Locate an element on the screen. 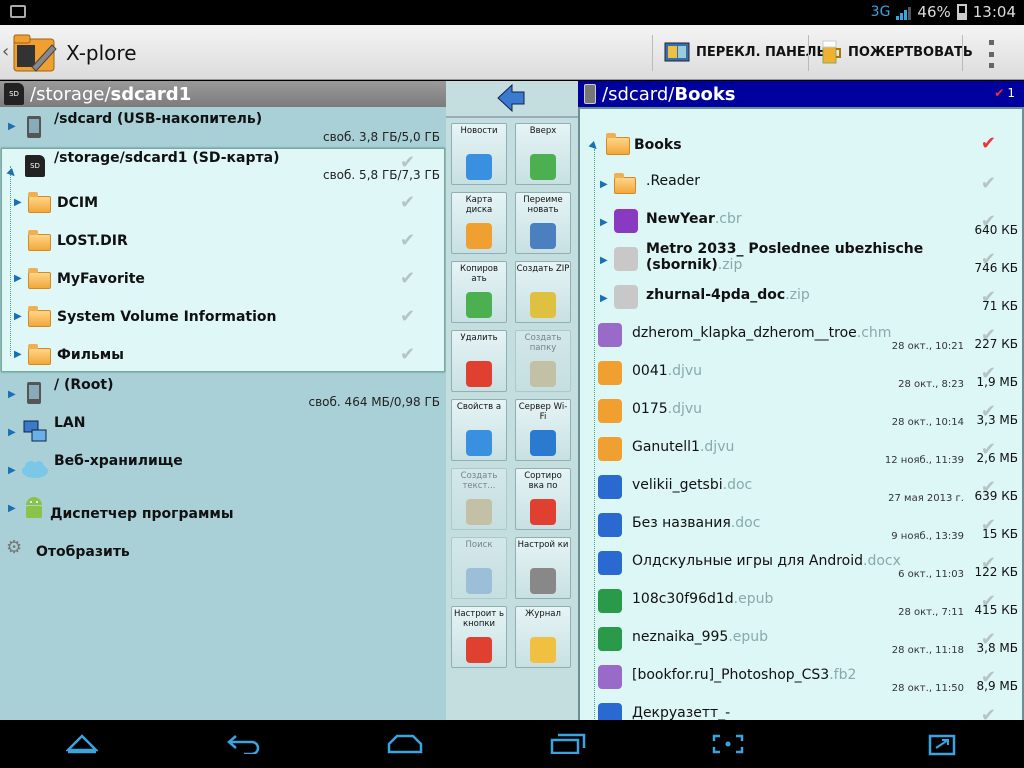 The image size is (1024, 768). toolbar-button: Журнал is located at coordinates (543, 637).